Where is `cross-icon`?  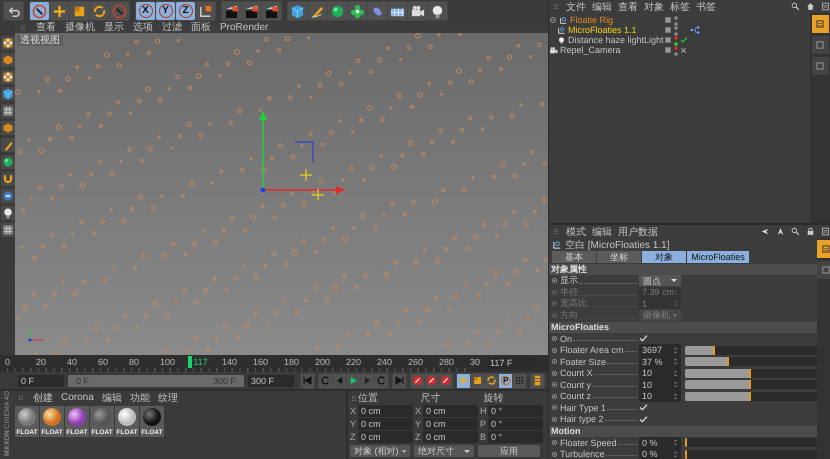 cross-icon is located at coordinates (683, 50).